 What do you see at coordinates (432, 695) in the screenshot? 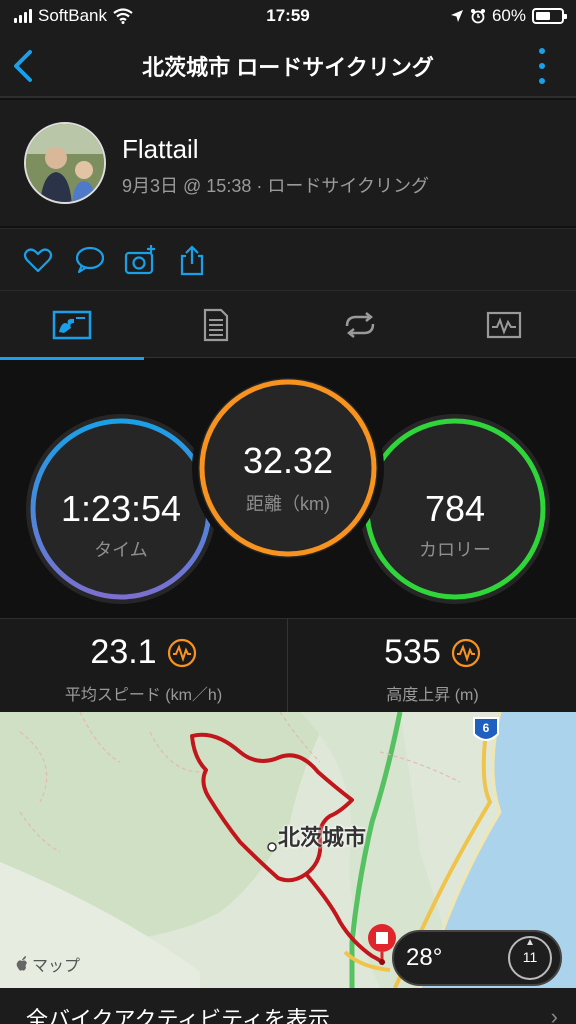
I see `elevation-label: 高度上昇 (m)` at bounding box center [432, 695].